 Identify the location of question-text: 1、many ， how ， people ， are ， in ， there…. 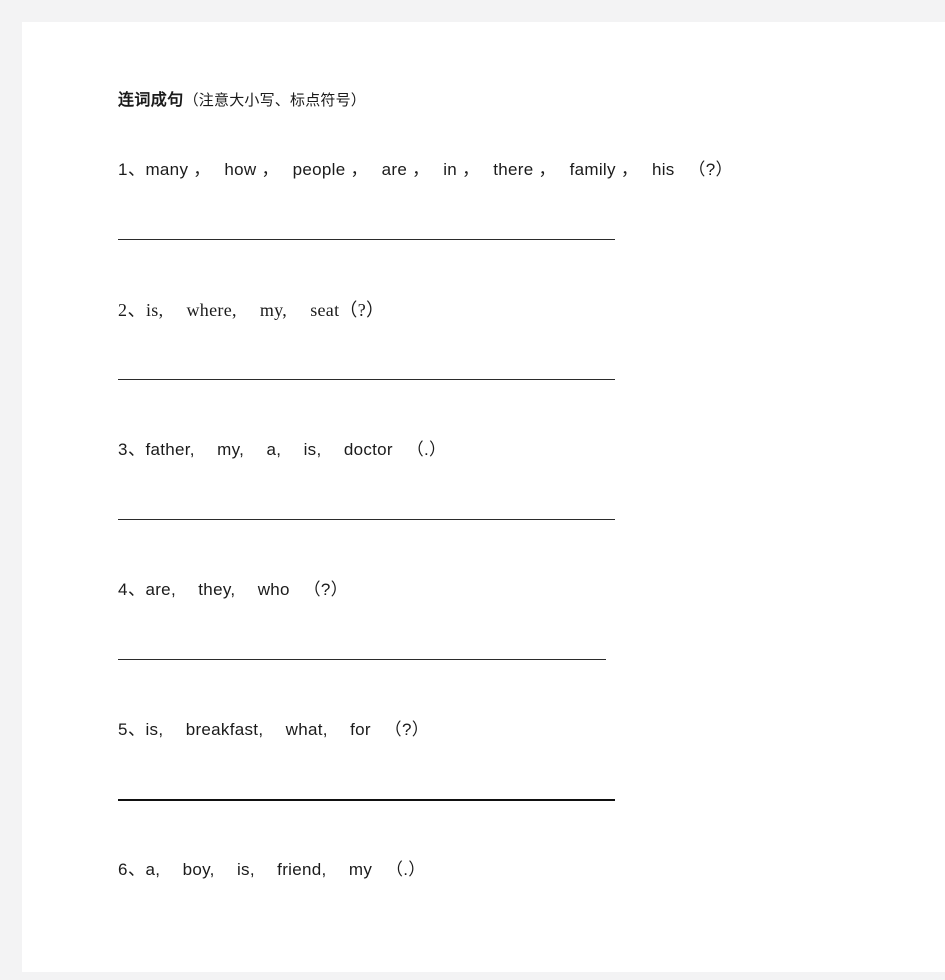
(425, 170).